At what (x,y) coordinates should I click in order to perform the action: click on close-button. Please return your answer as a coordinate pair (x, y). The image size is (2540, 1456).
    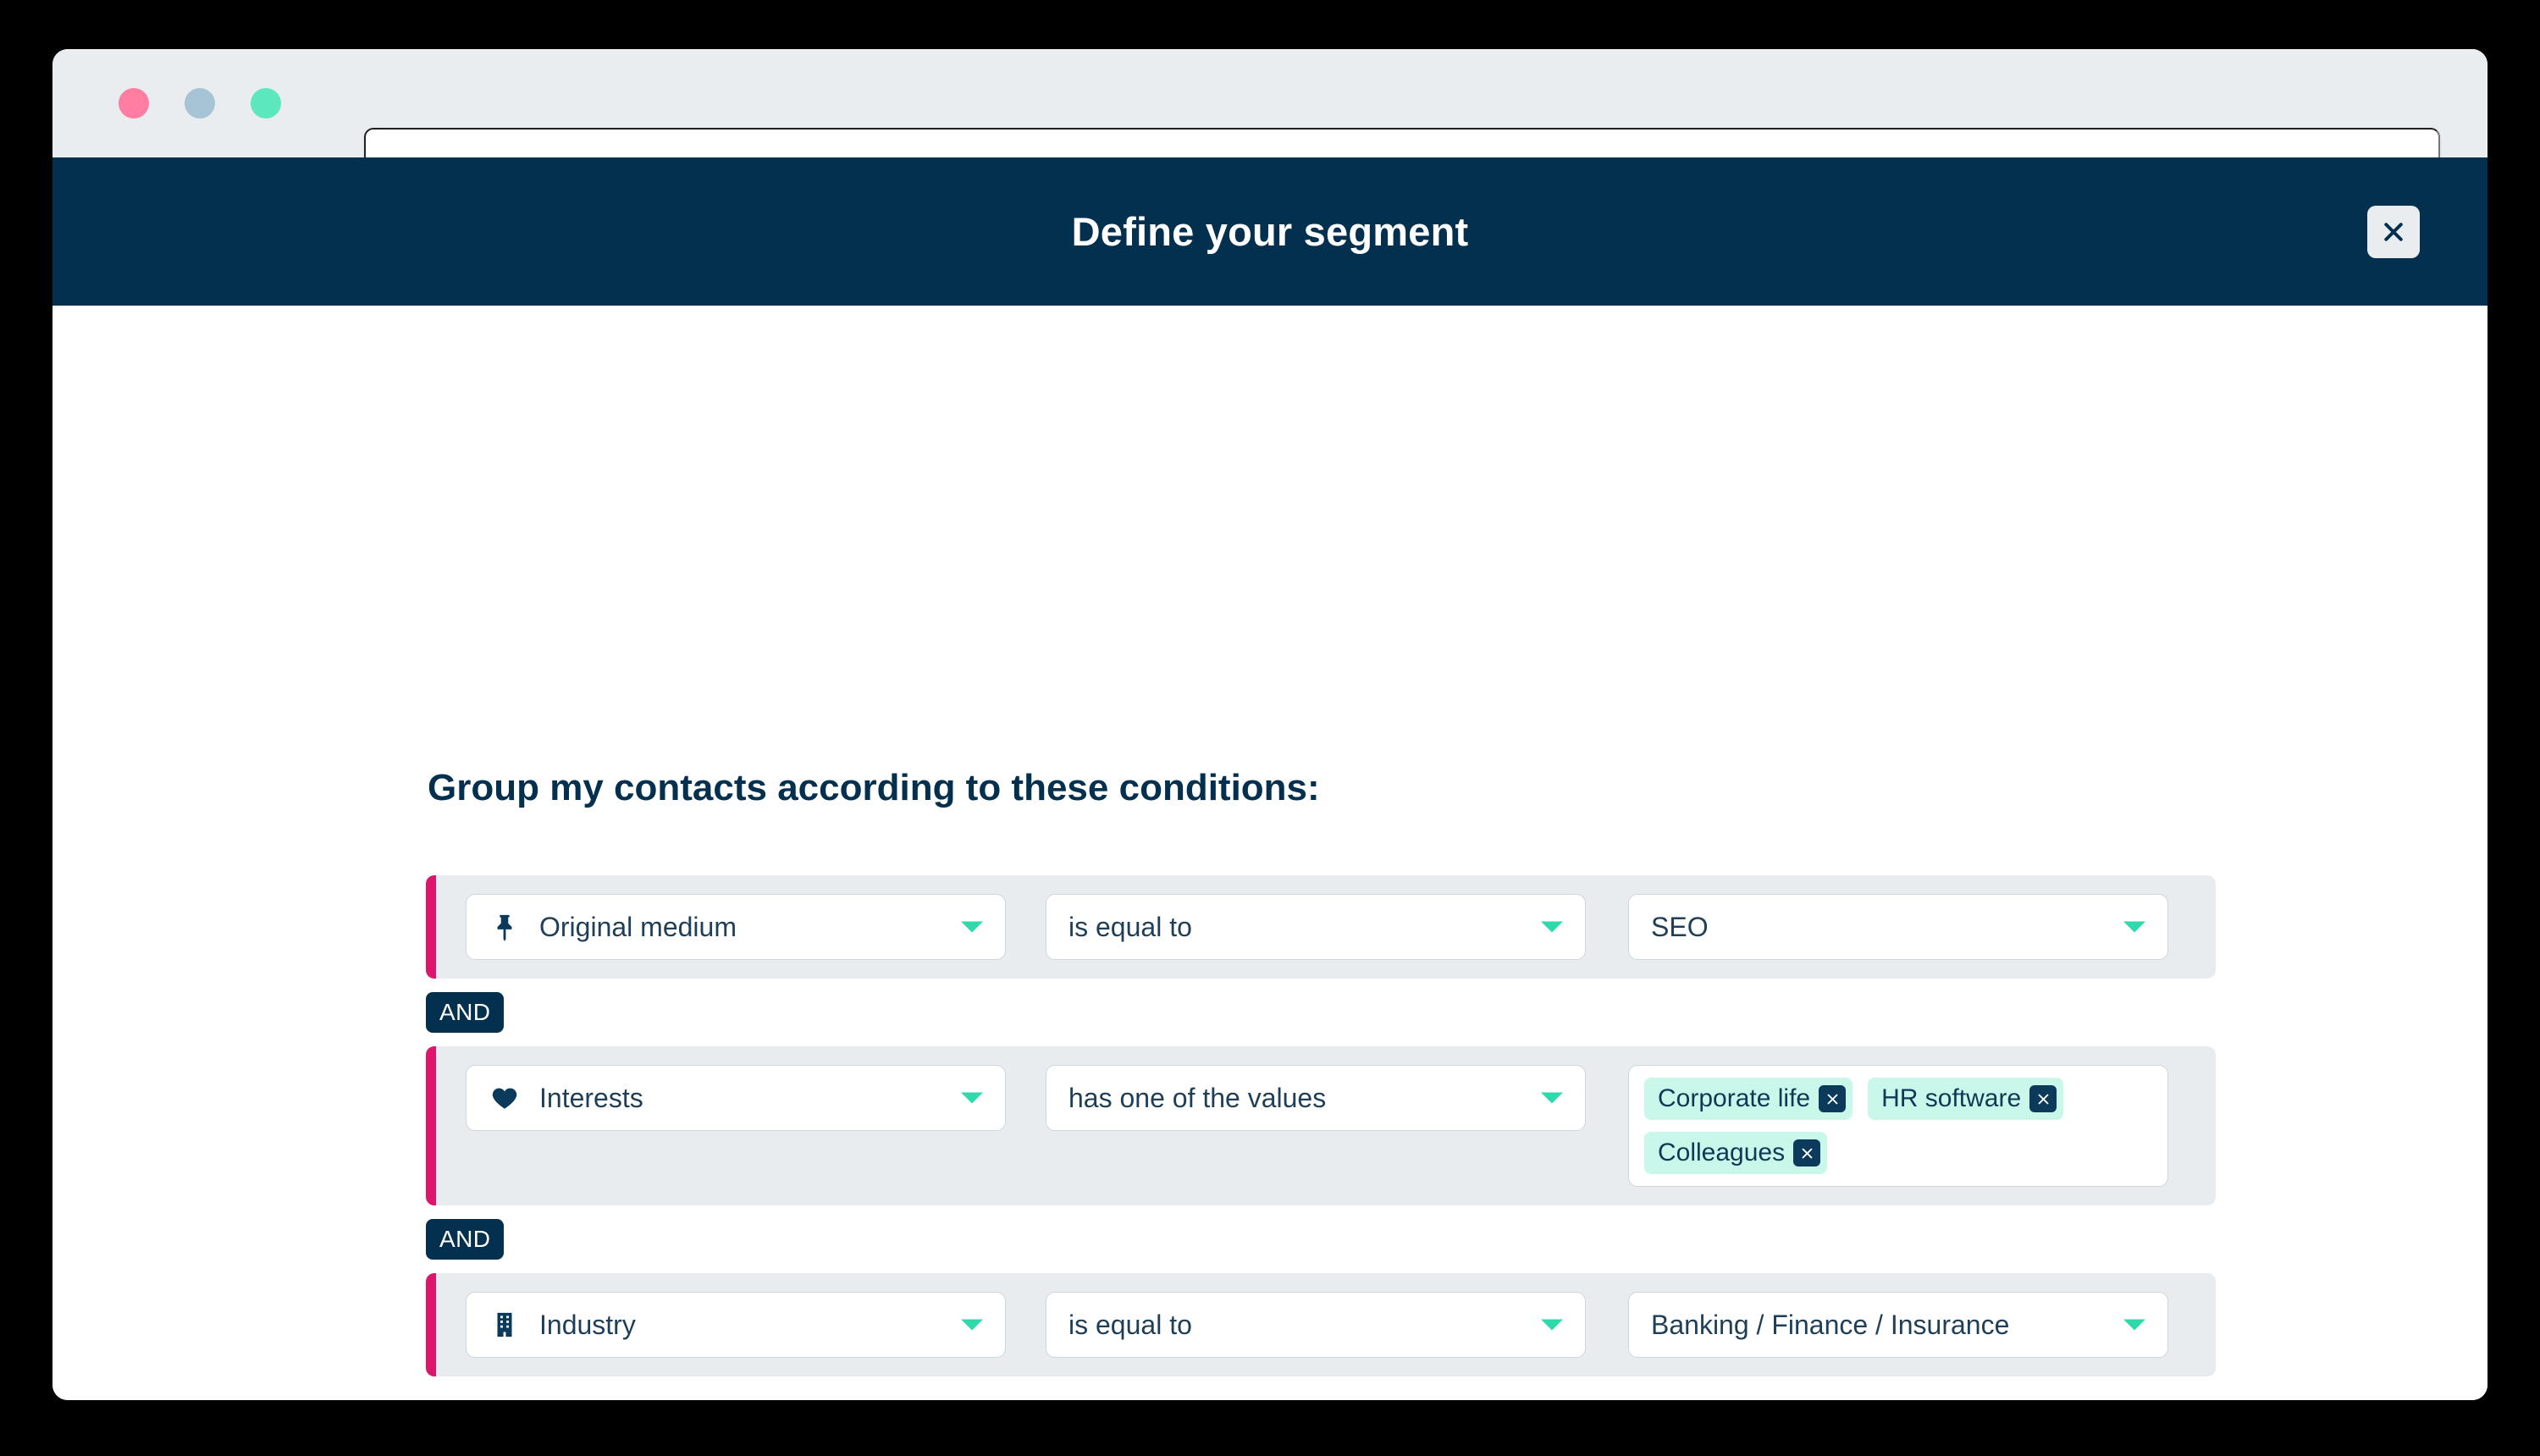
    Looking at the image, I should click on (2393, 232).